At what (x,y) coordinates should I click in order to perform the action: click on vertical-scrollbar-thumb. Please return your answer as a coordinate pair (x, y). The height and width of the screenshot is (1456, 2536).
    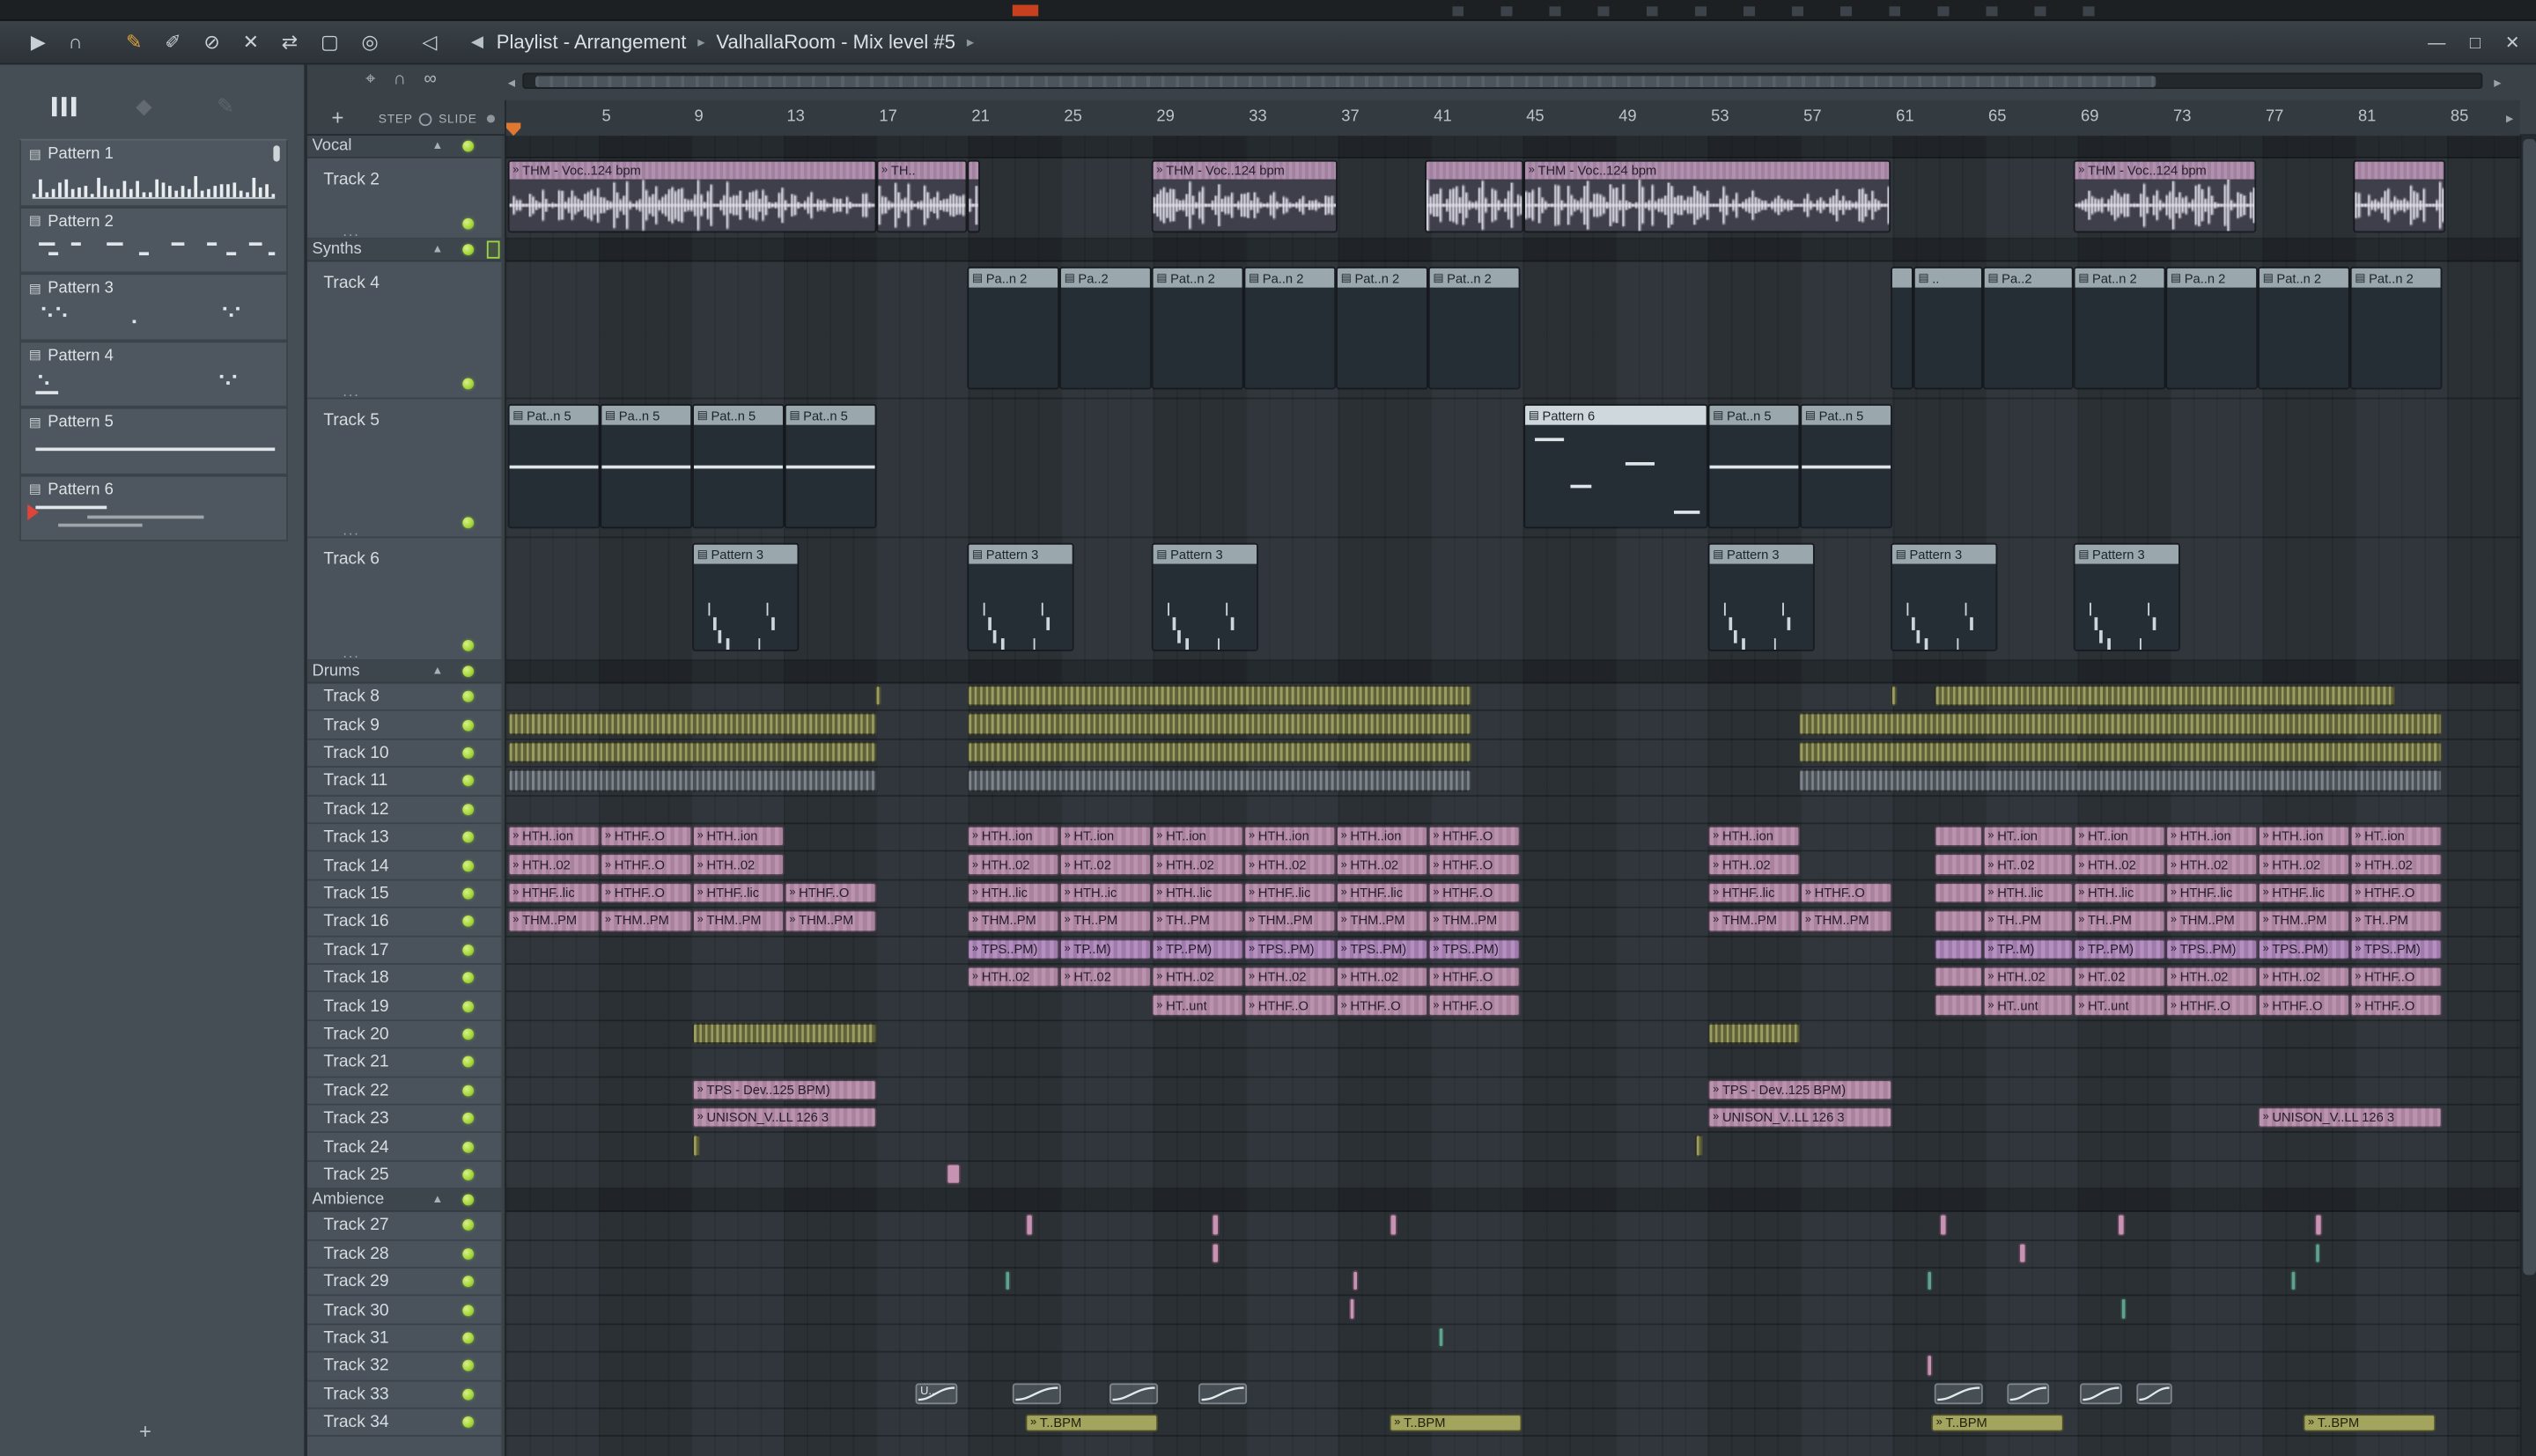
    Looking at the image, I should click on (2529, 707).